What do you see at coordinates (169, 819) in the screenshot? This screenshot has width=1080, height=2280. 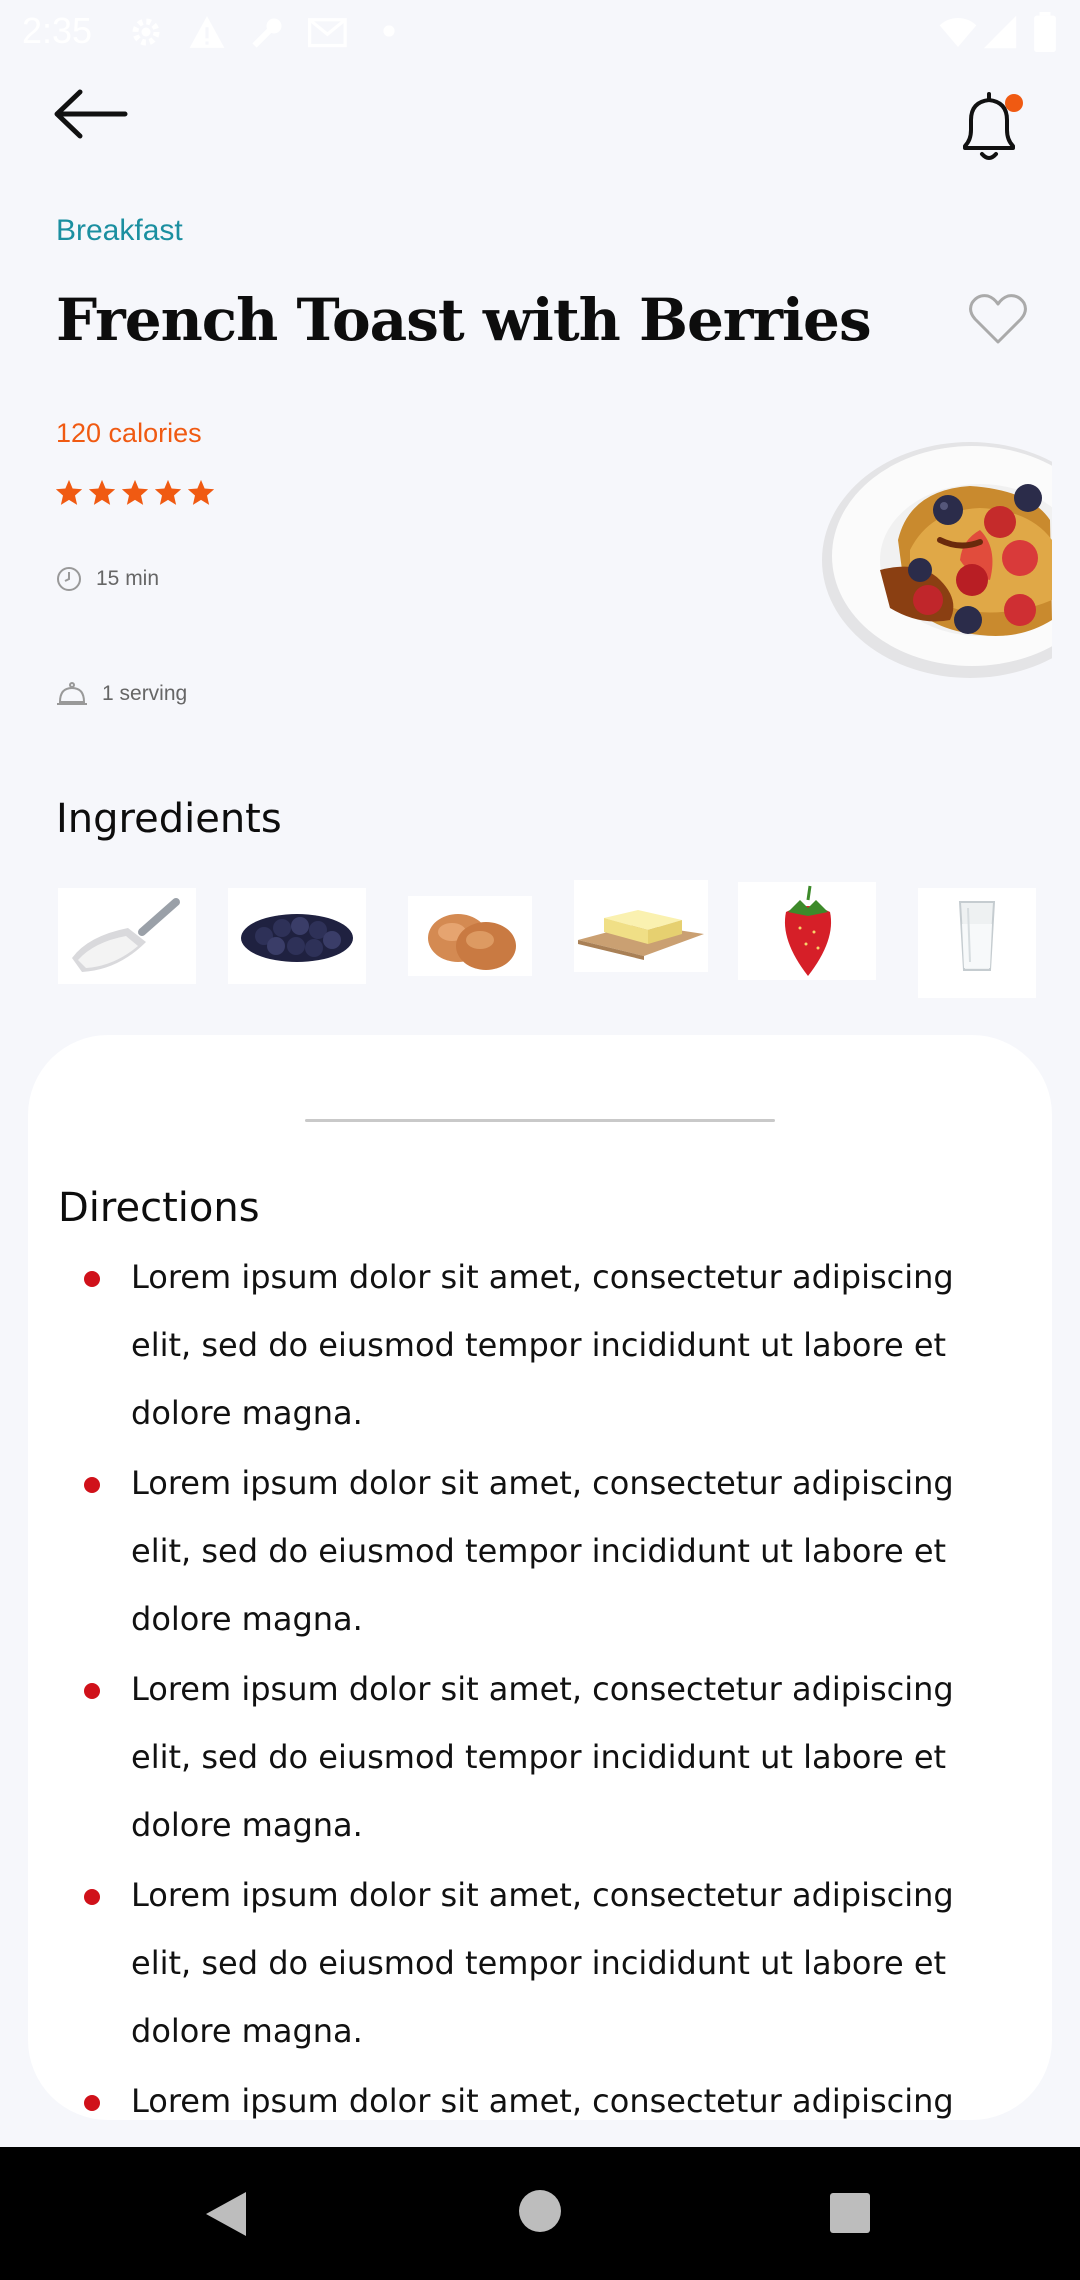 I see `ingredients-title: Ingredients` at bounding box center [169, 819].